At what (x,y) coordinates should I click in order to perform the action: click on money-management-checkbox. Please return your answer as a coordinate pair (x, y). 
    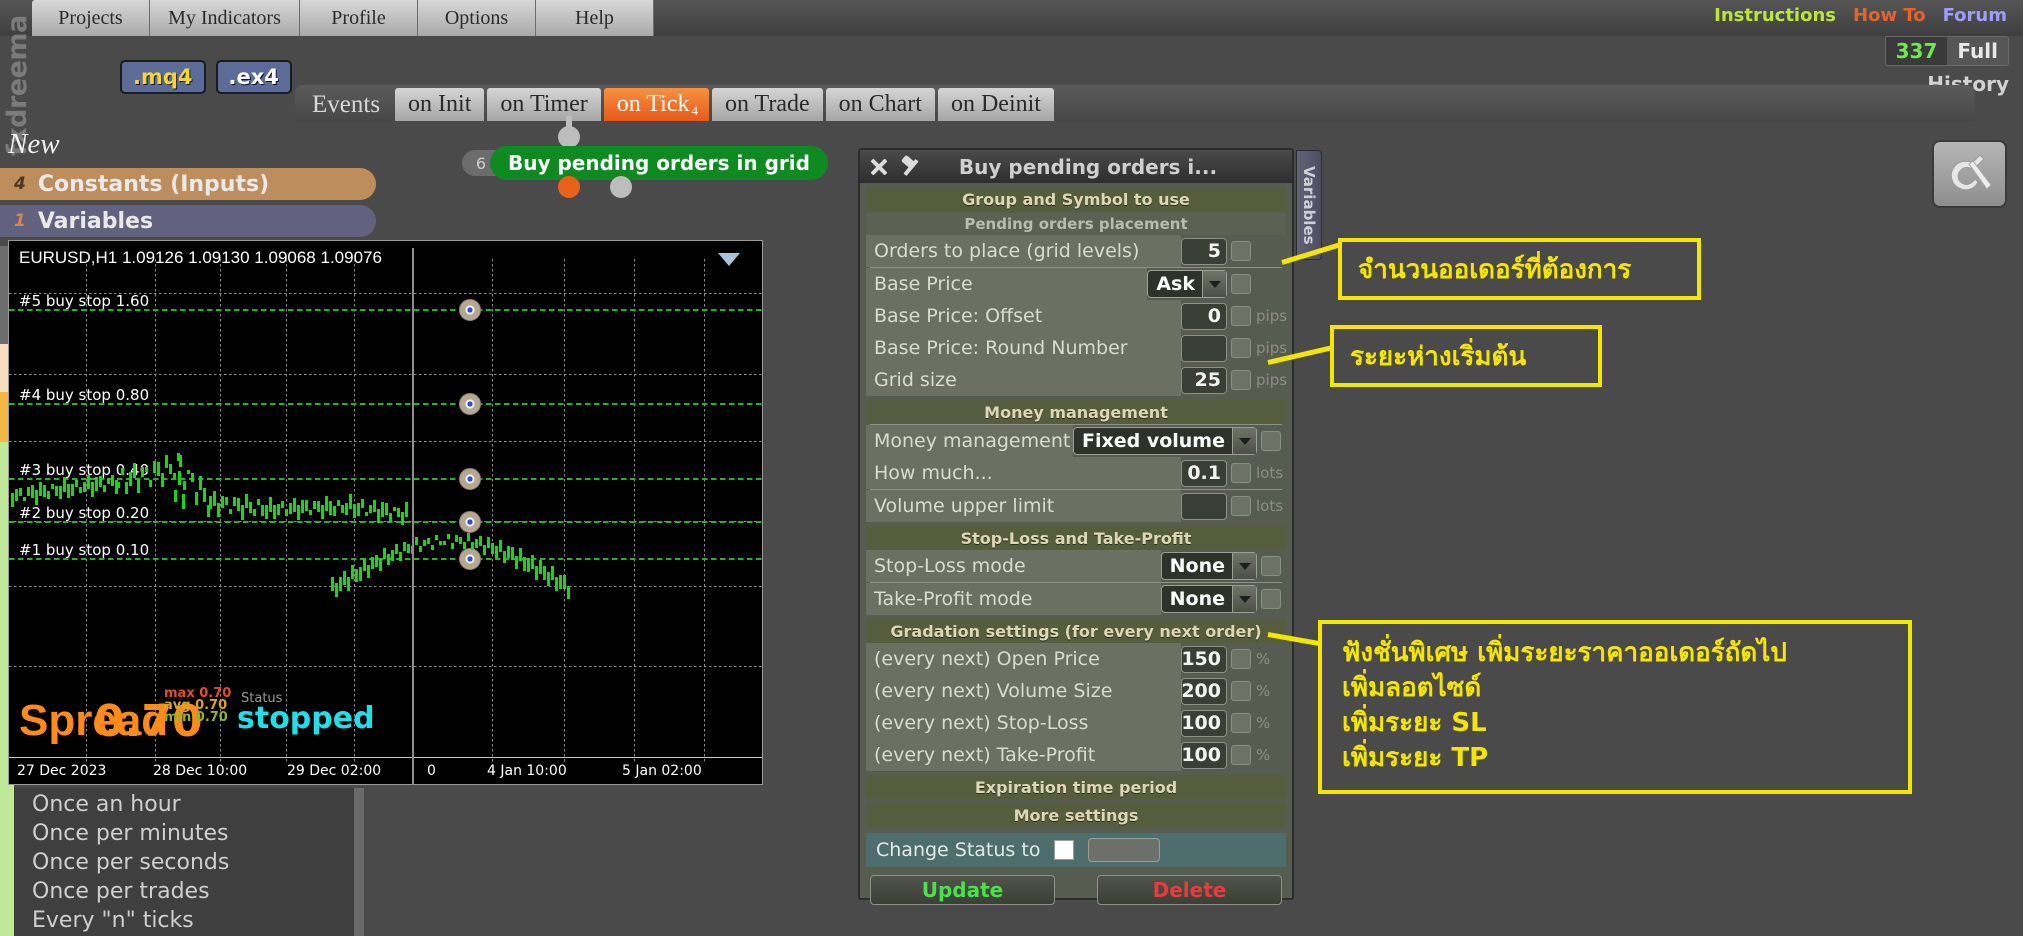
    Looking at the image, I should click on (1271, 441).